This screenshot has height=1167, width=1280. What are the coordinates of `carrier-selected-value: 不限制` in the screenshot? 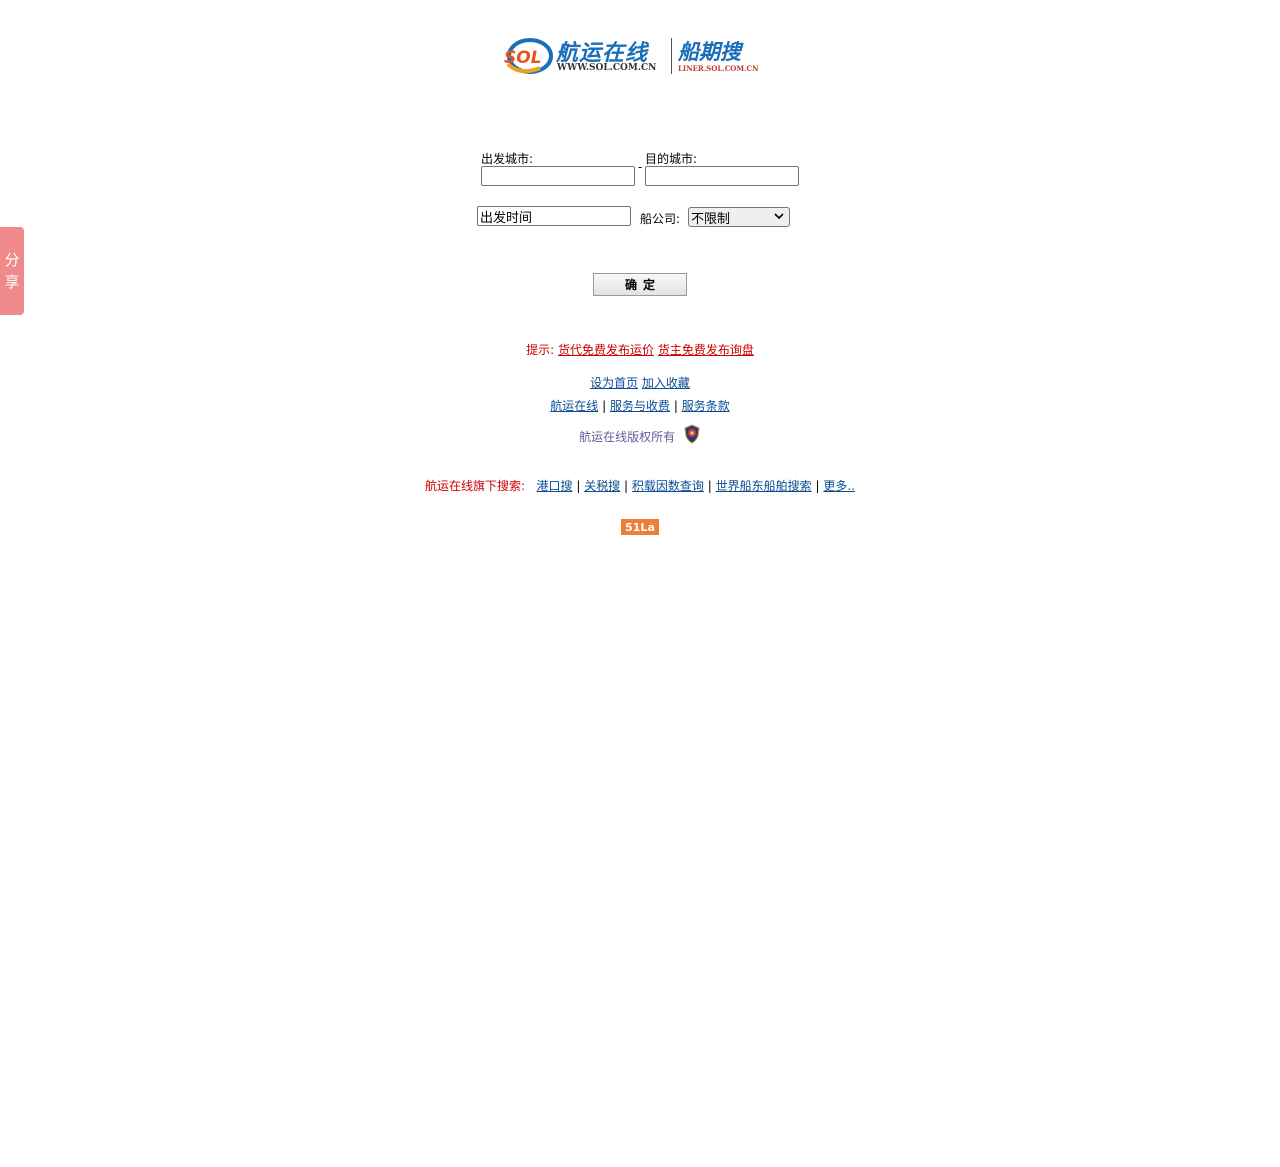 It's located at (711, 219).